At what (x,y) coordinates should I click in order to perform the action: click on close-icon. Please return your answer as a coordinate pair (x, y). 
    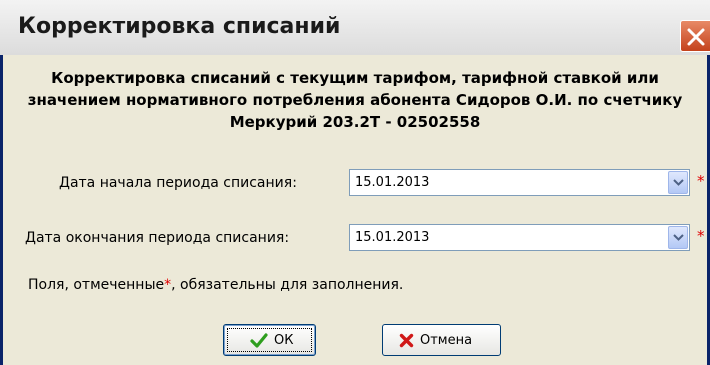
    Looking at the image, I should click on (696, 37).